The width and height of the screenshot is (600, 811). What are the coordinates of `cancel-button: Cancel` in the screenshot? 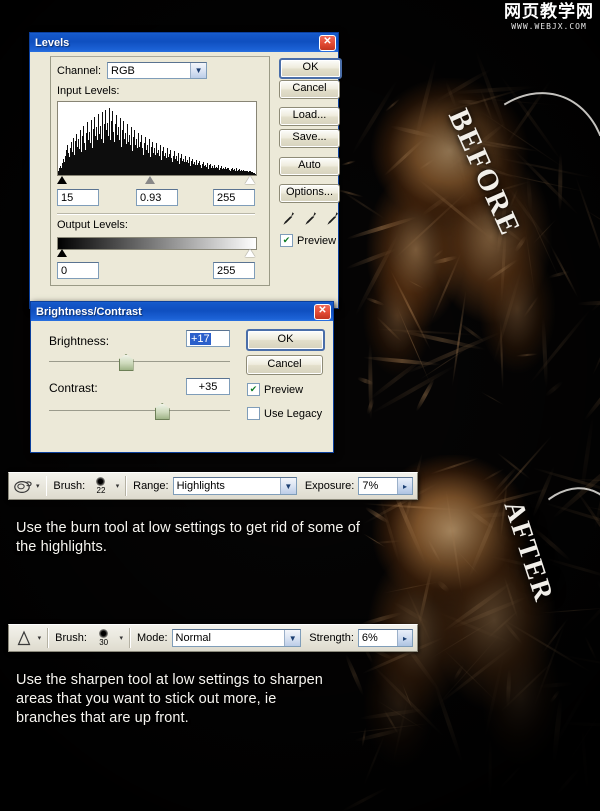 It's located at (309, 89).